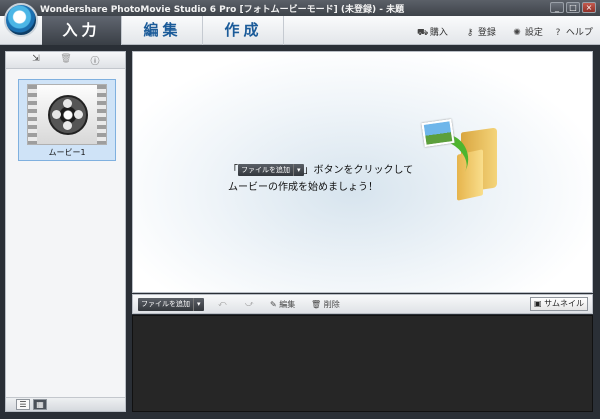 The width and height of the screenshot is (600, 419). Describe the element at coordinates (533, 33) in the screenshot. I see `settings-label: 設定` at that location.